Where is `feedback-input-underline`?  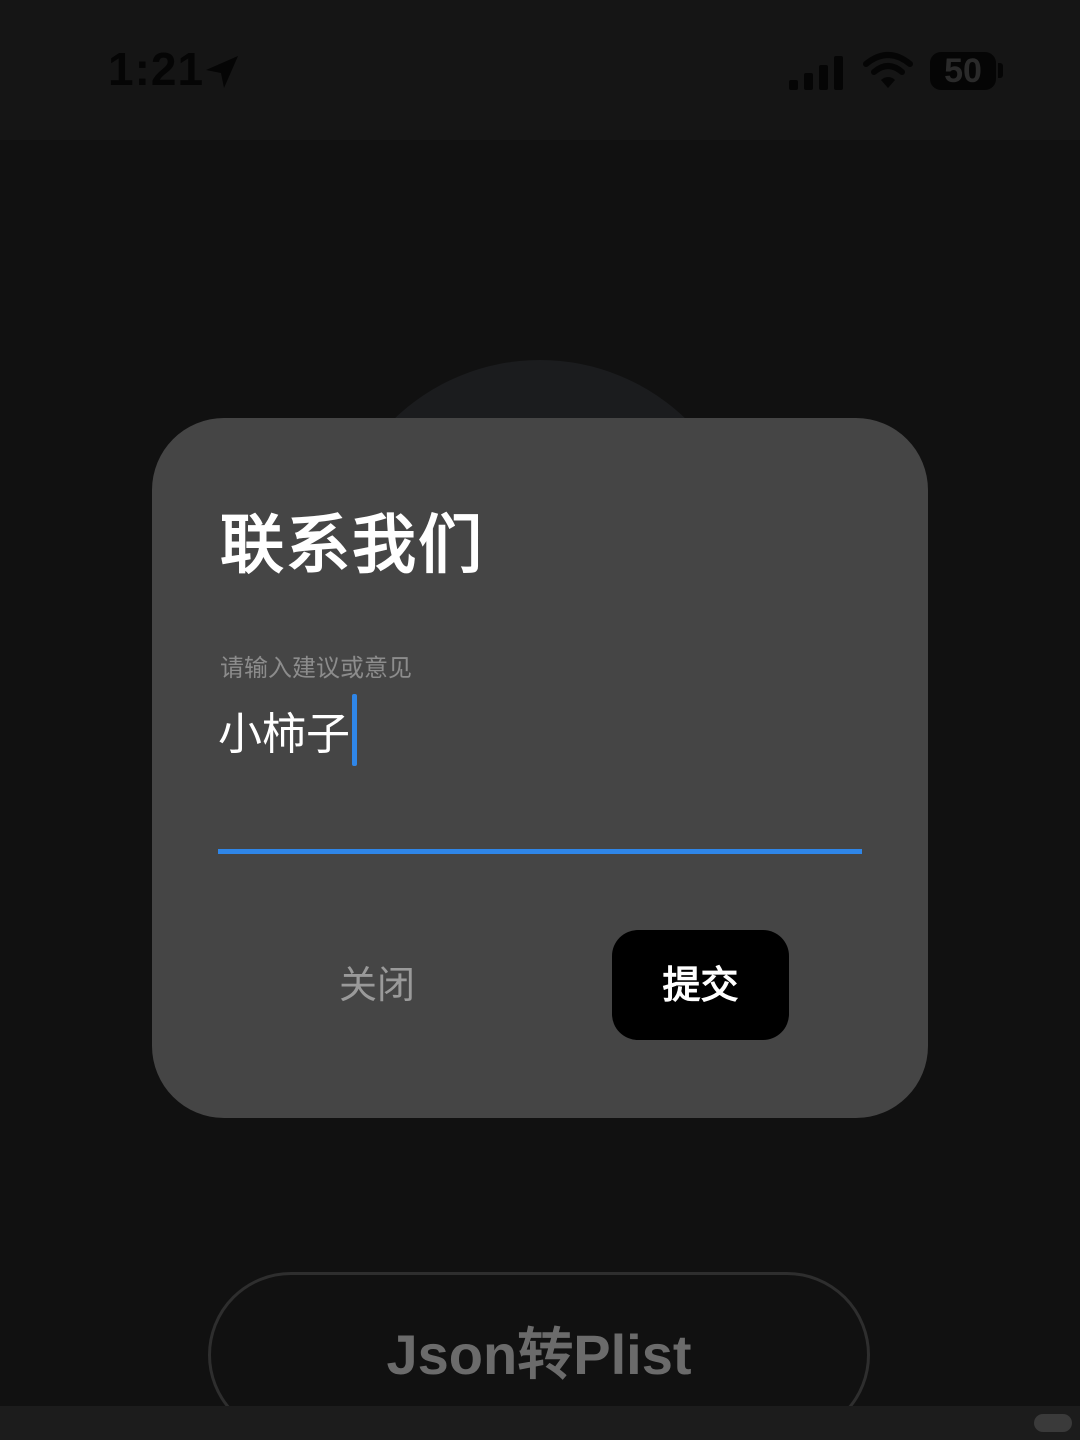
feedback-input-underline is located at coordinates (540, 851).